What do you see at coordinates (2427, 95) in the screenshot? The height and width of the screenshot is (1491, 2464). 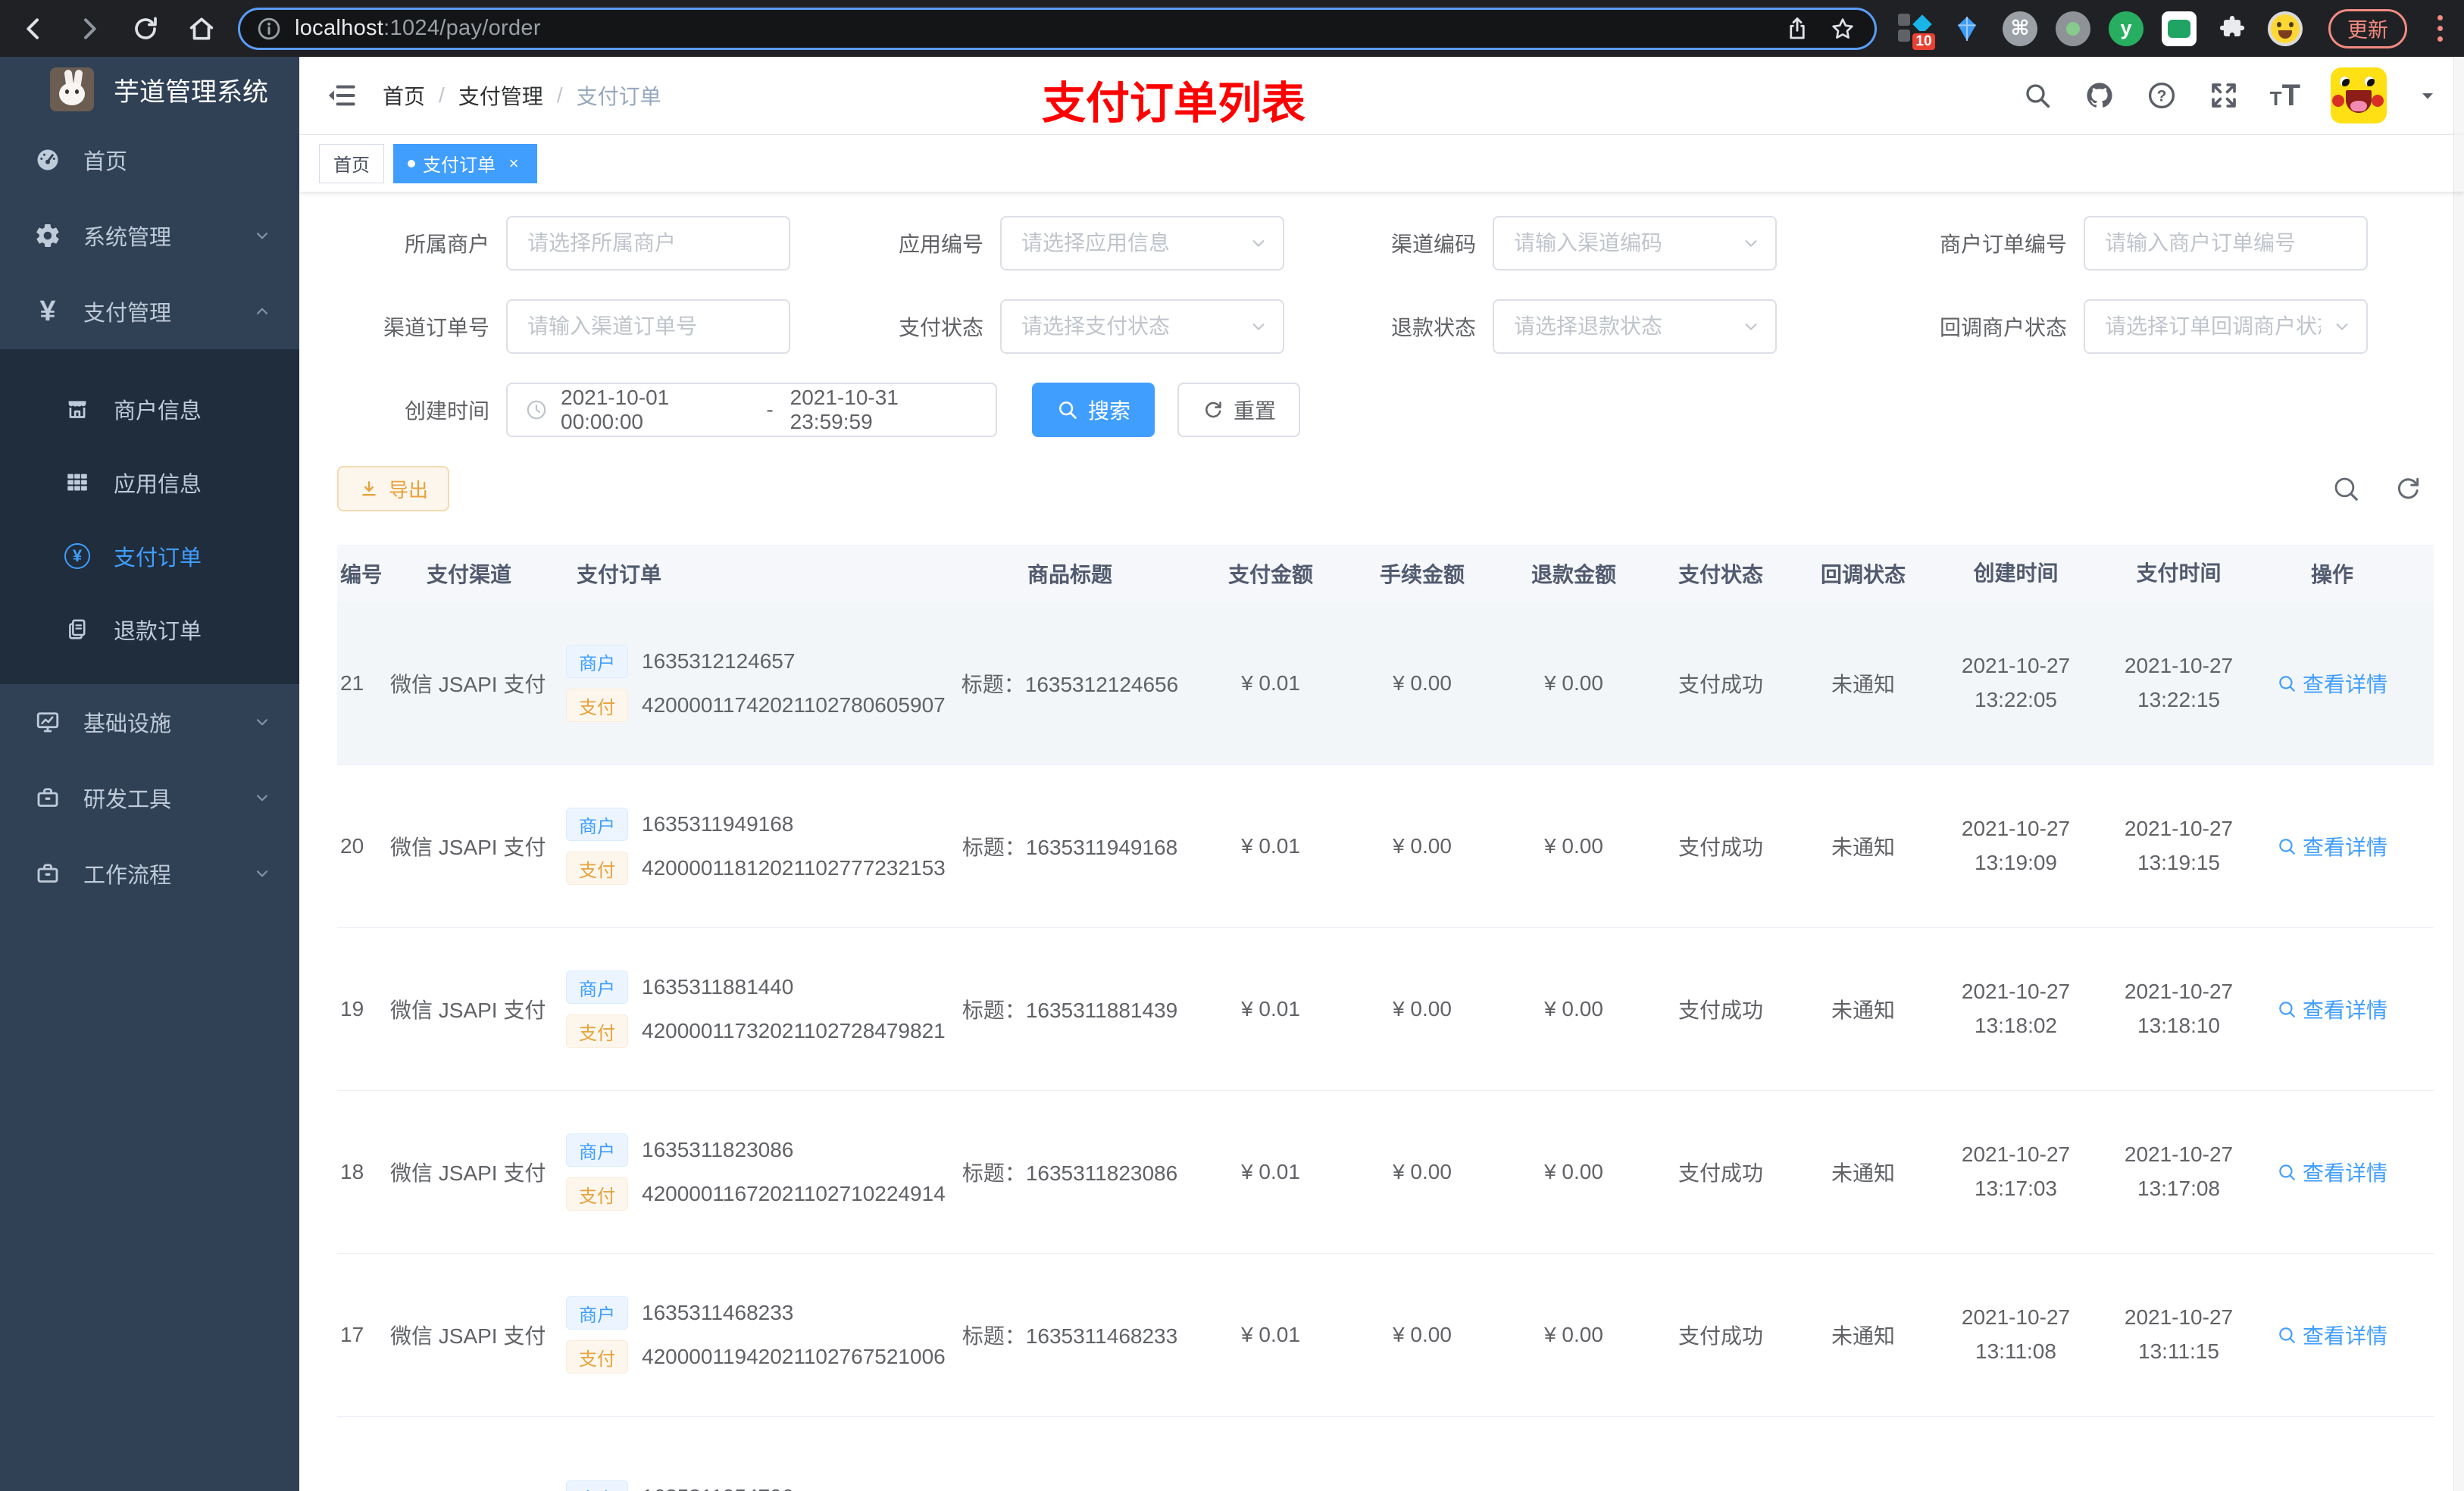 I see `avatar-caret-icon` at bounding box center [2427, 95].